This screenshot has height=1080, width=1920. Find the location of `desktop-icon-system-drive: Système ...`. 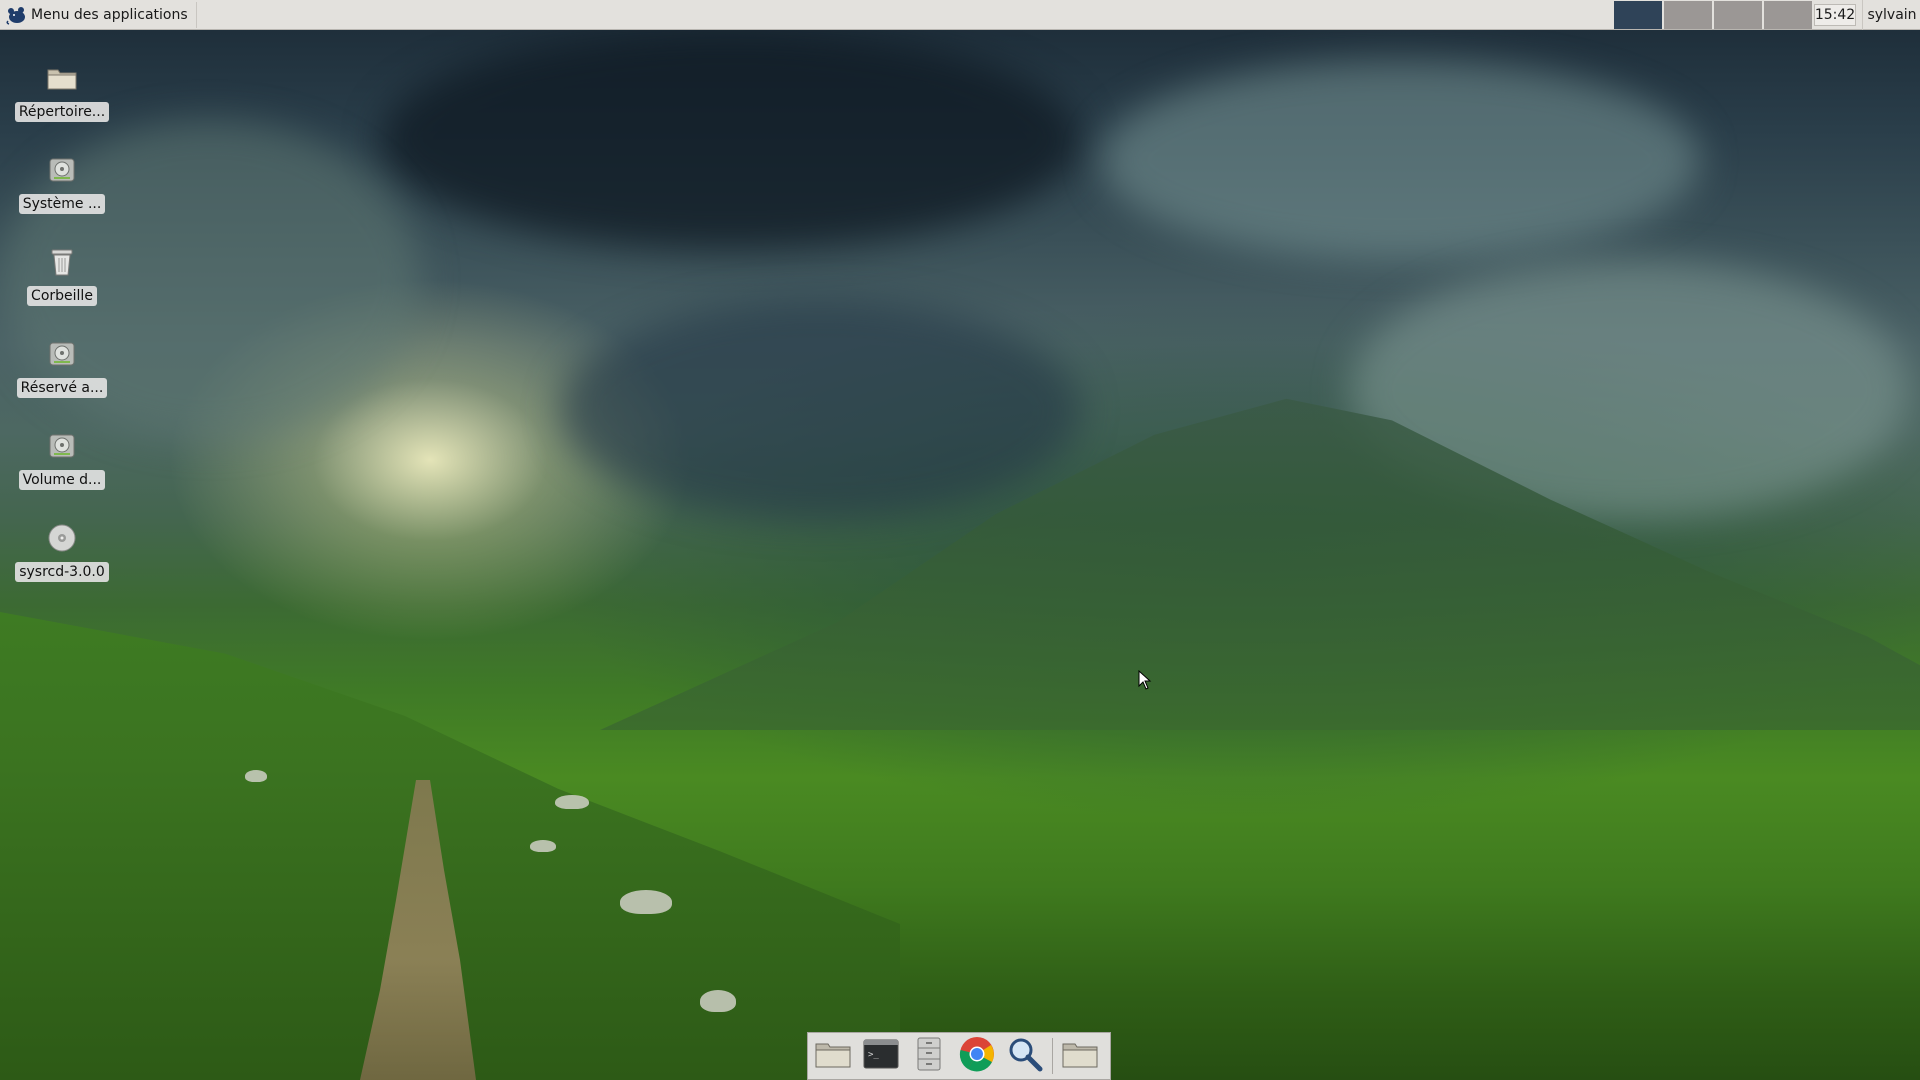

desktop-icon-system-drive: Système ... is located at coordinates (62, 182).